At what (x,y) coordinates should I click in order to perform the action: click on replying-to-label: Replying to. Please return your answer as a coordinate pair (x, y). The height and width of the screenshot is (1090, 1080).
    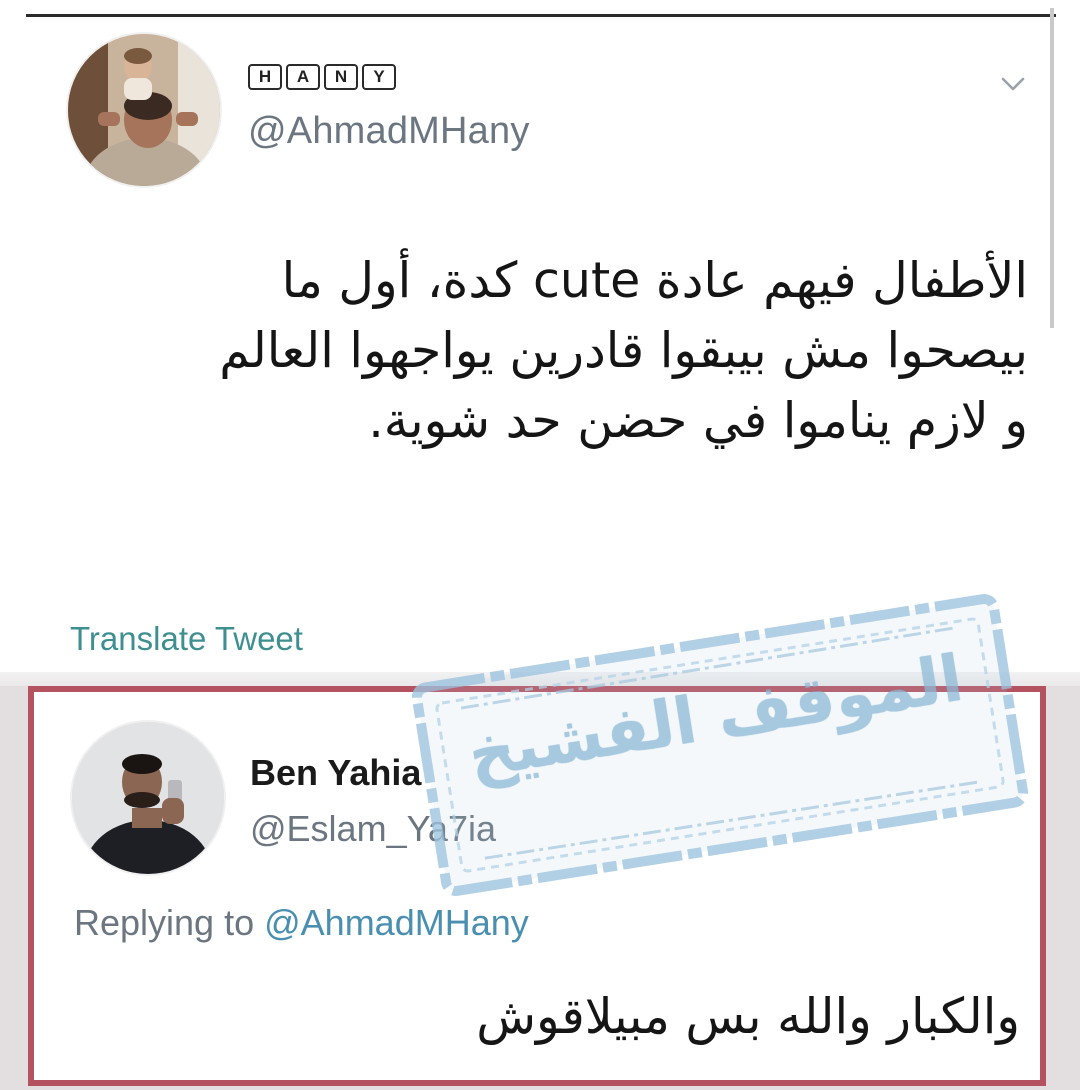
    Looking at the image, I should click on (169, 922).